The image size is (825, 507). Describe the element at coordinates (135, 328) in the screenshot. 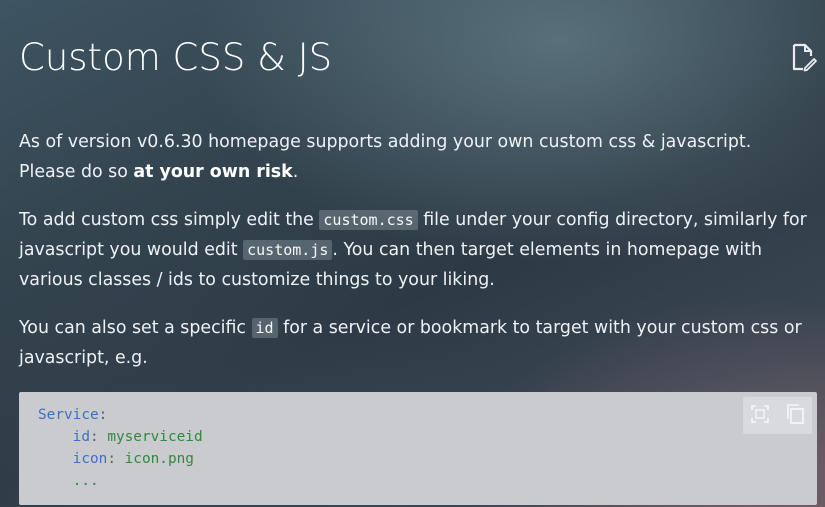

I see `text: You can also set a specific` at that location.